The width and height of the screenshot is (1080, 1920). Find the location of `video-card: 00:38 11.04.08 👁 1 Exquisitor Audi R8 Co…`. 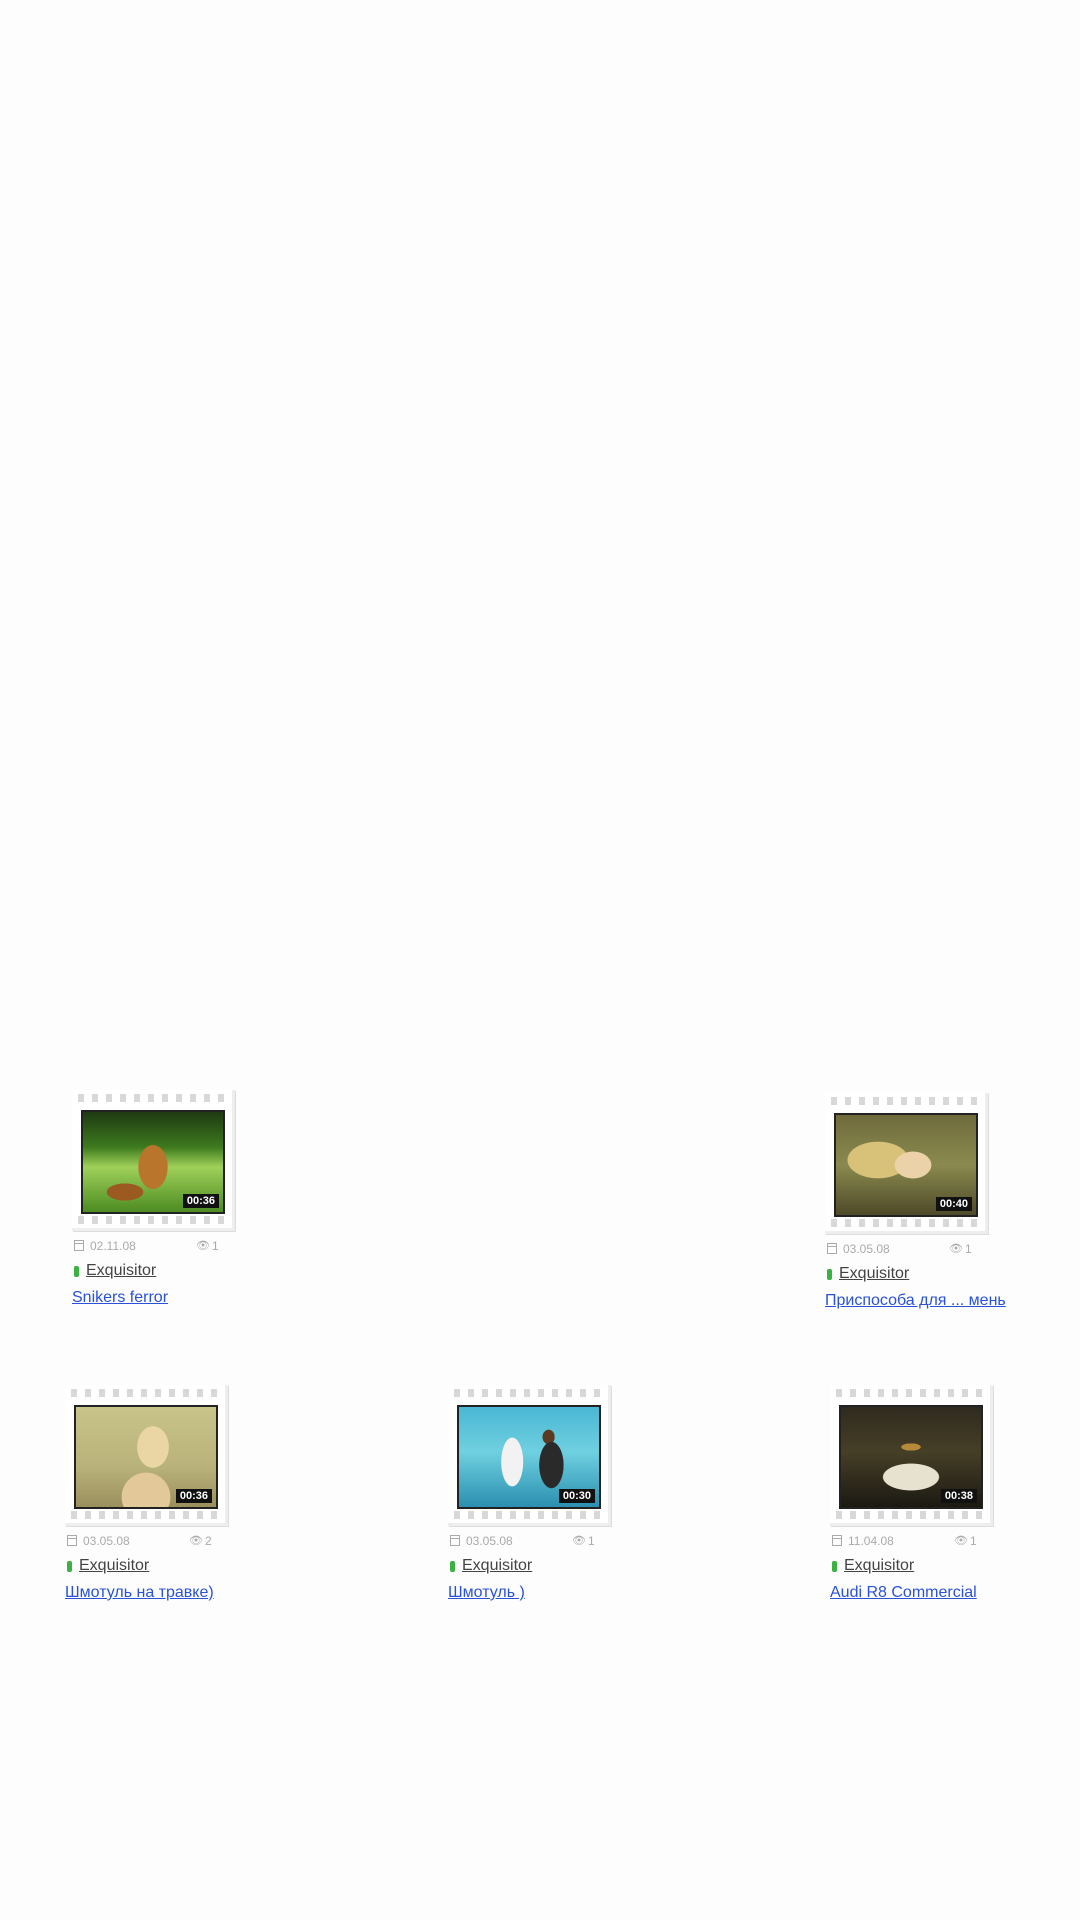

video-card: 00:38 11.04.08 👁 1 Exquisitor Audi R8 Co… is located at coordinates (950, 1493).